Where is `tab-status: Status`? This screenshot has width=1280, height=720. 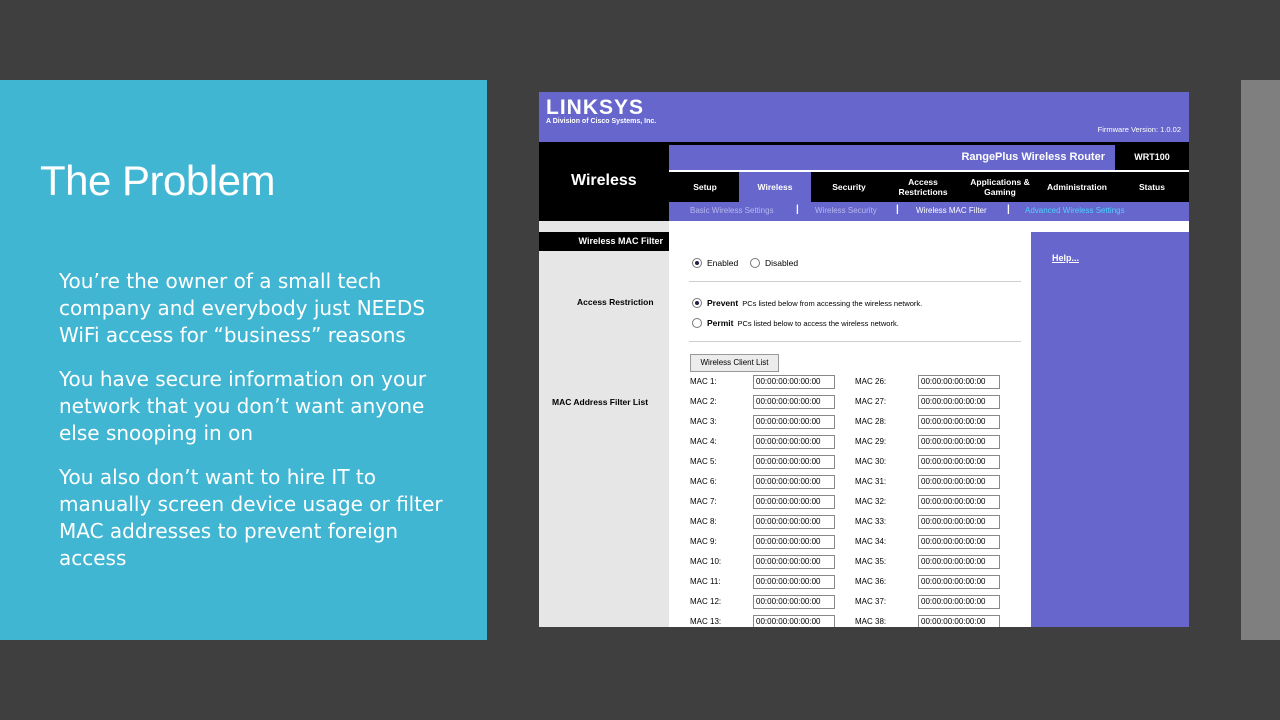
tab-status: Status is located at coordinates (1152, 187).